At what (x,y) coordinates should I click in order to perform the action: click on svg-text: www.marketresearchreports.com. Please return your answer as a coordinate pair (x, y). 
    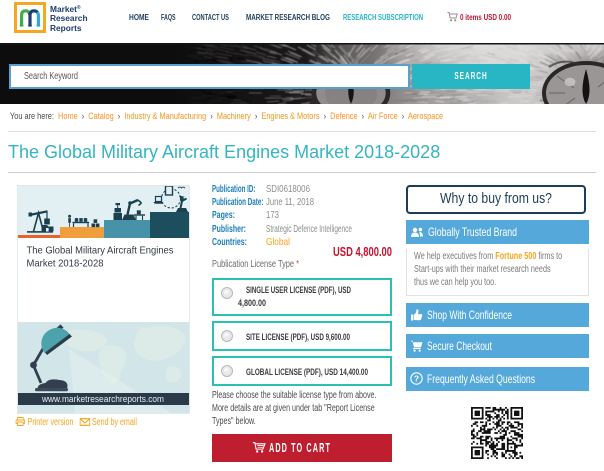
    Looking at the image, I should click on (102, 399).